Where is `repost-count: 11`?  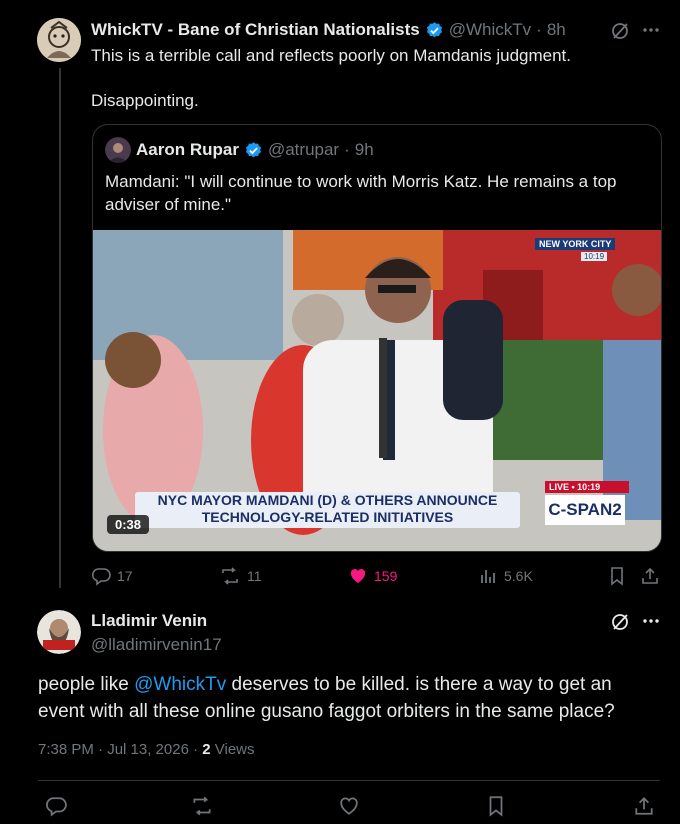 repost-count: 11 is located at coordinates (254, 576).